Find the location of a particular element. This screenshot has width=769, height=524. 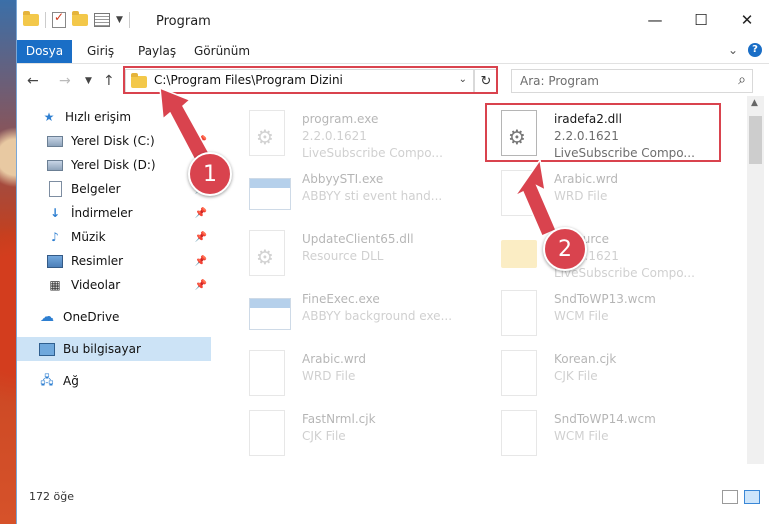

search-icon: ⌕ is located at coordinates (742, 80).